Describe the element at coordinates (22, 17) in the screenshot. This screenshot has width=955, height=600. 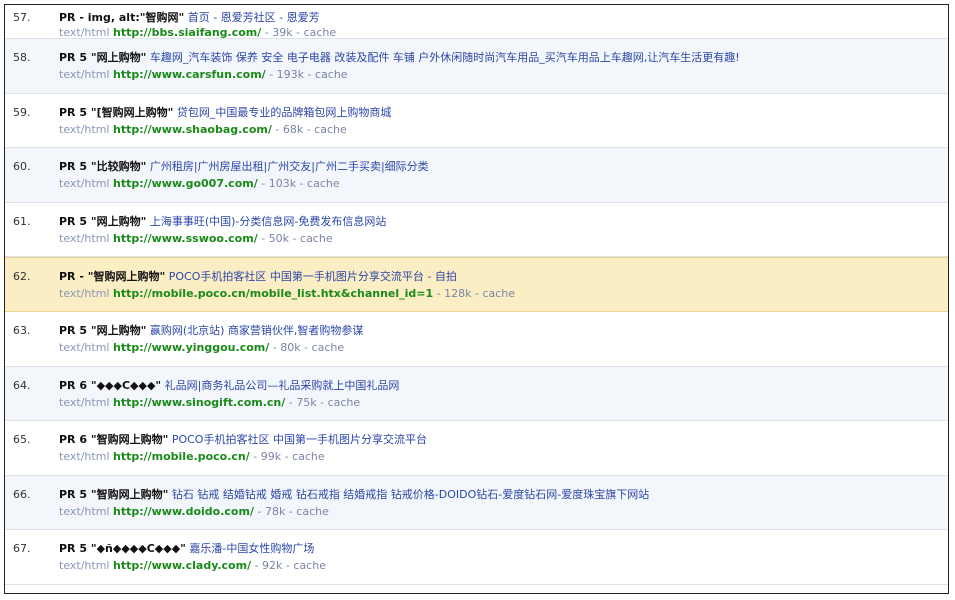
I see `result-number: 57.` at that location.